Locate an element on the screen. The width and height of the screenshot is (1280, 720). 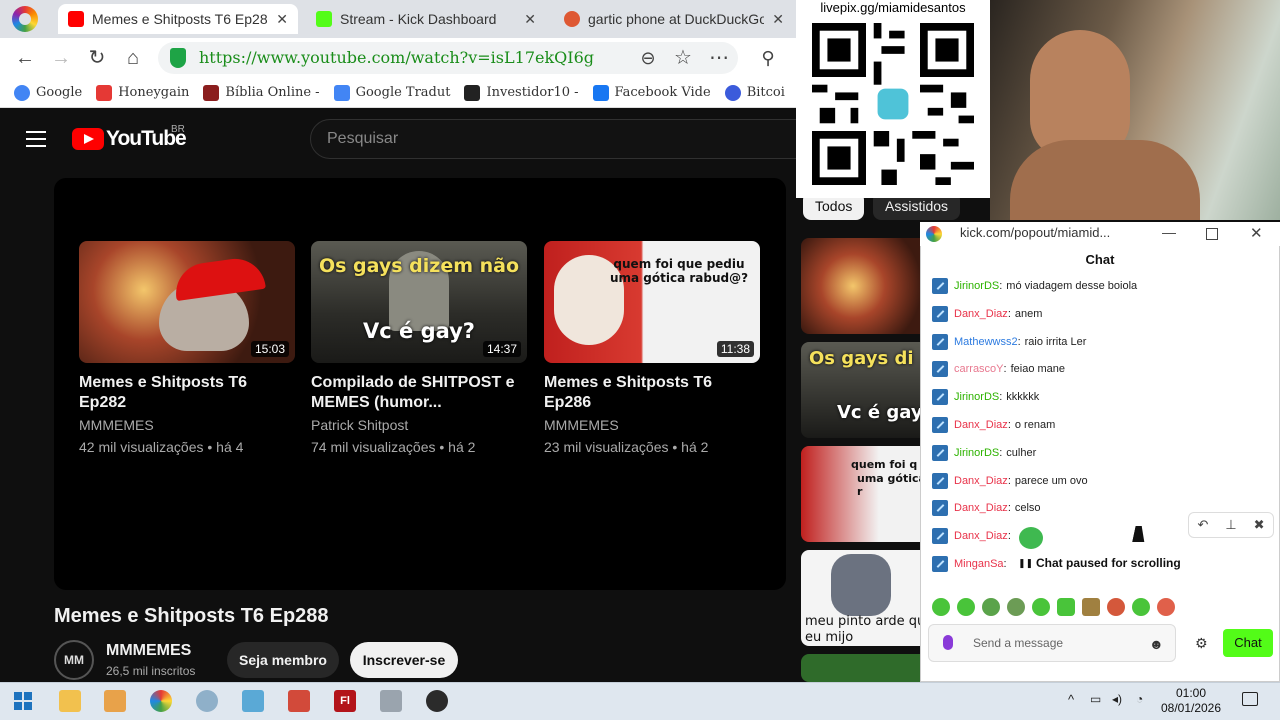
search-input: Pesquisar is located at coordinates (560, 139).